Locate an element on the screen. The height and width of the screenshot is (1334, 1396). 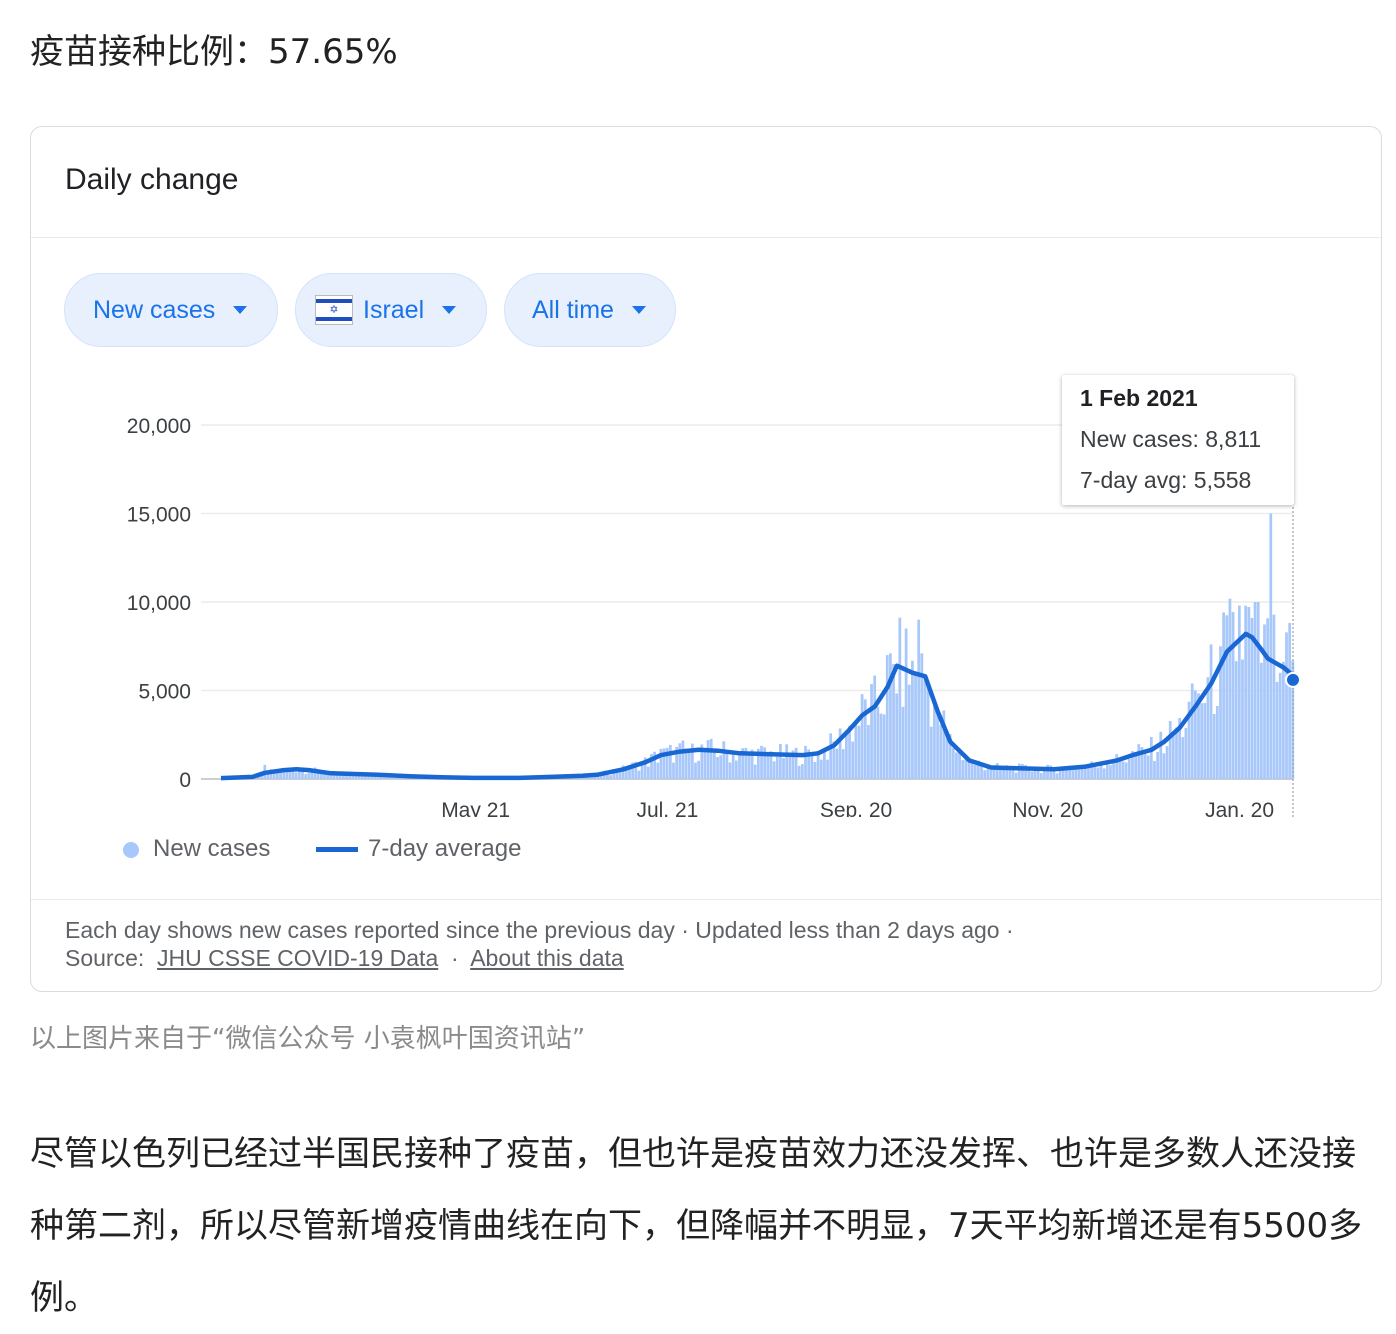
israel-flag-icon: ✡ is located at coordinates (334, 310).